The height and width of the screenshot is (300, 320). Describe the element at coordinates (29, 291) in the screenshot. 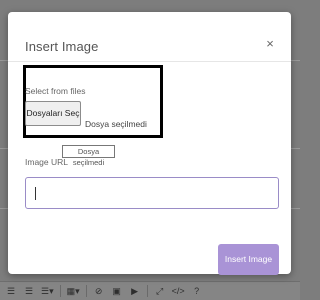

I see `ordered-list-icon: ☰` at that location.